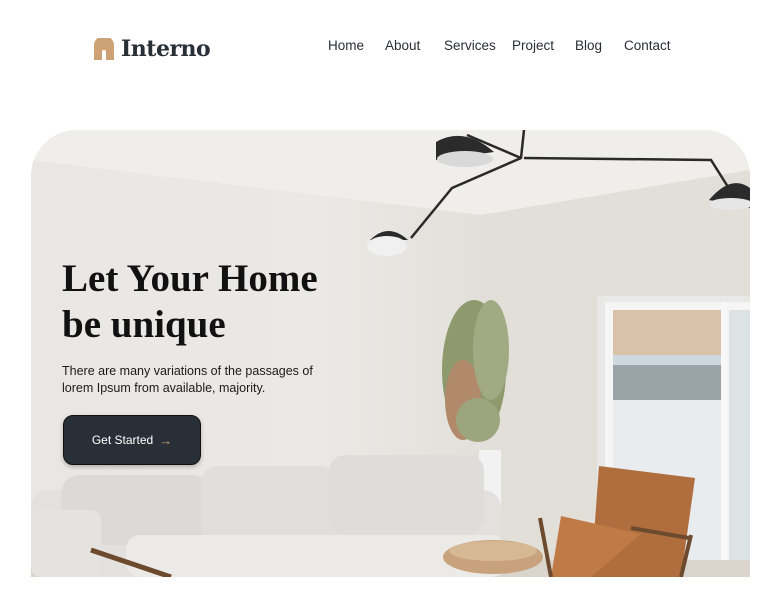 This screenshot has width=781, height=603. What do you see at coordinates (104, 49) in the screenshot?
I see `logo-arch-icon` at bounding box center [104, 49].